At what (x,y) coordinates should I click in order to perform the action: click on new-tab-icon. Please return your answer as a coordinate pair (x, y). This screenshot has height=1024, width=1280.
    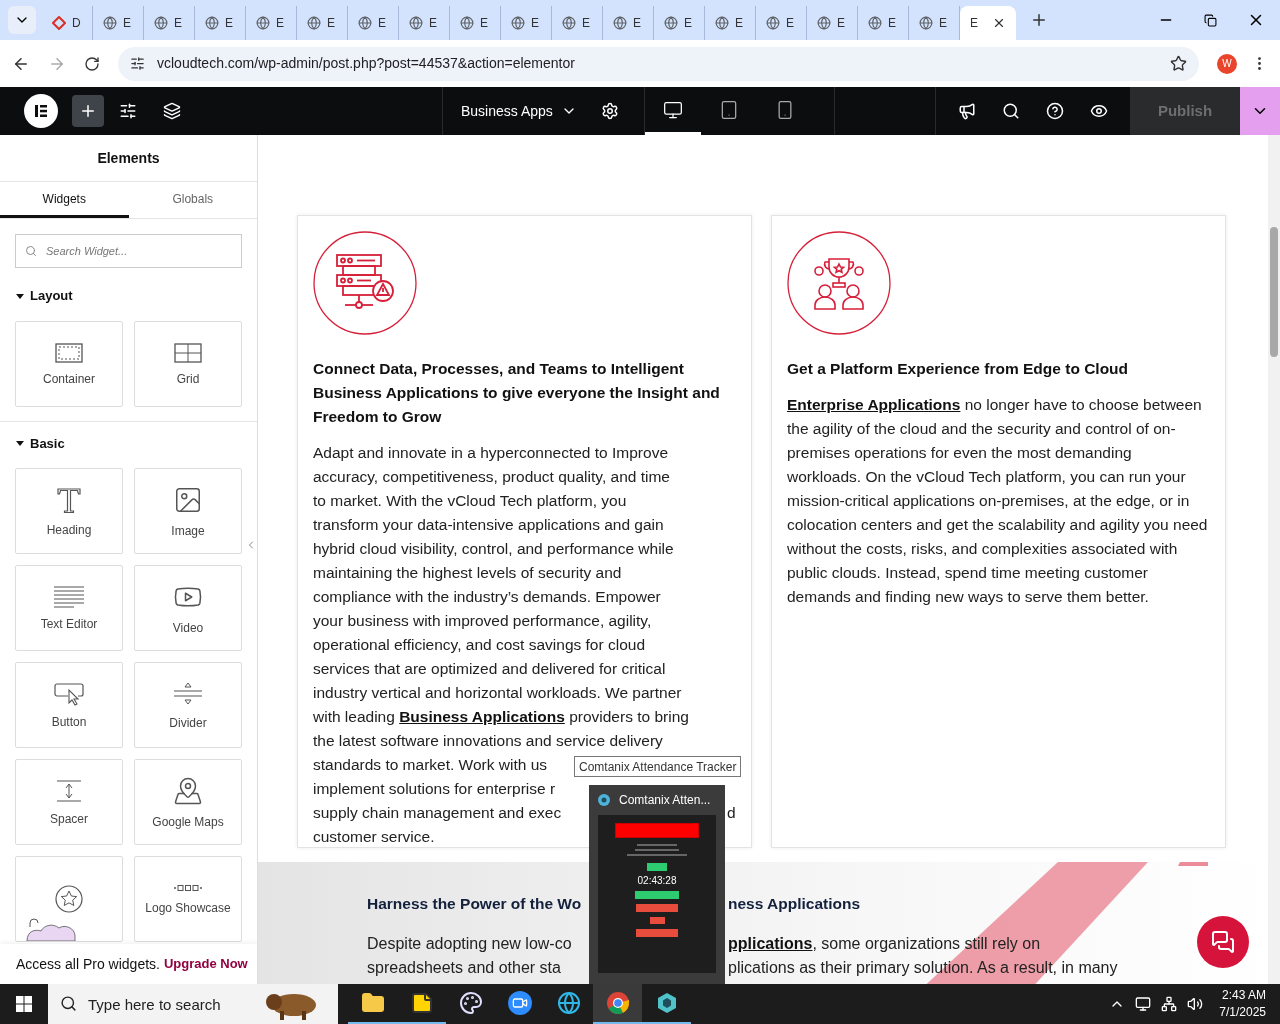
    Looking at the image, I should click on (1039, 20).